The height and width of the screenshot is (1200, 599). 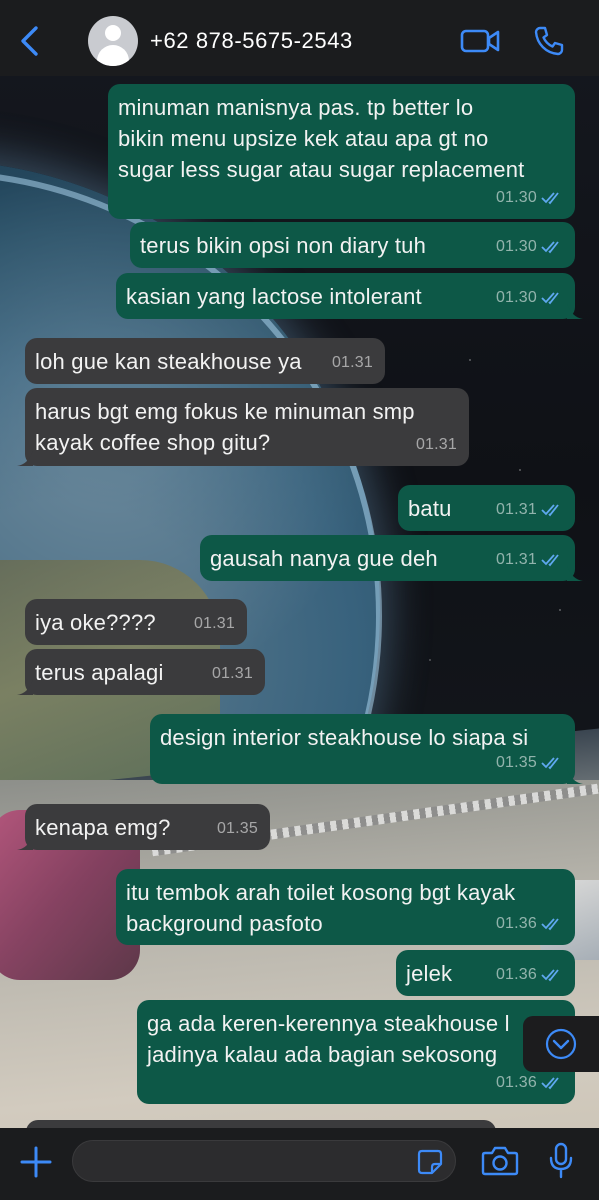 I want to click on chat-header: +62 878-5675-2543, so click(x=299, y=38).